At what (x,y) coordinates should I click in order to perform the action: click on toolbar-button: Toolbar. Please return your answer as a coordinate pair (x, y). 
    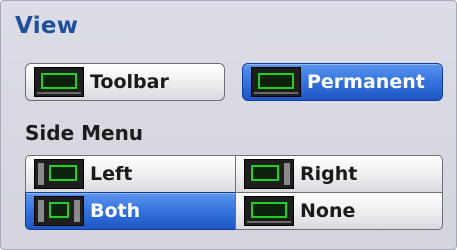
    Looking at the image, I should click on (125, 82).